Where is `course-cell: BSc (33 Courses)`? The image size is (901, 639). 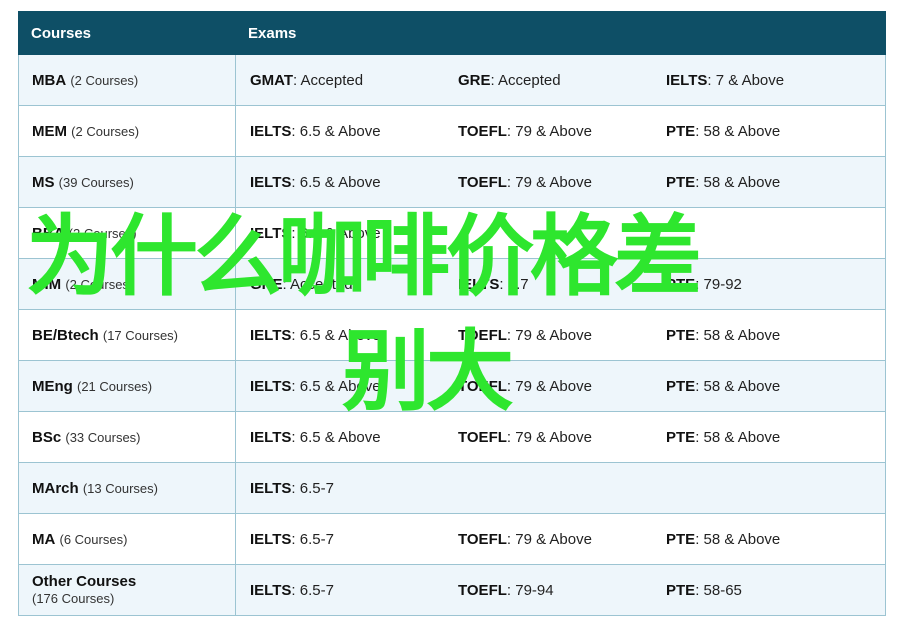
course-cell: BSc (33 Courses) is located at coordinates (127, 437).